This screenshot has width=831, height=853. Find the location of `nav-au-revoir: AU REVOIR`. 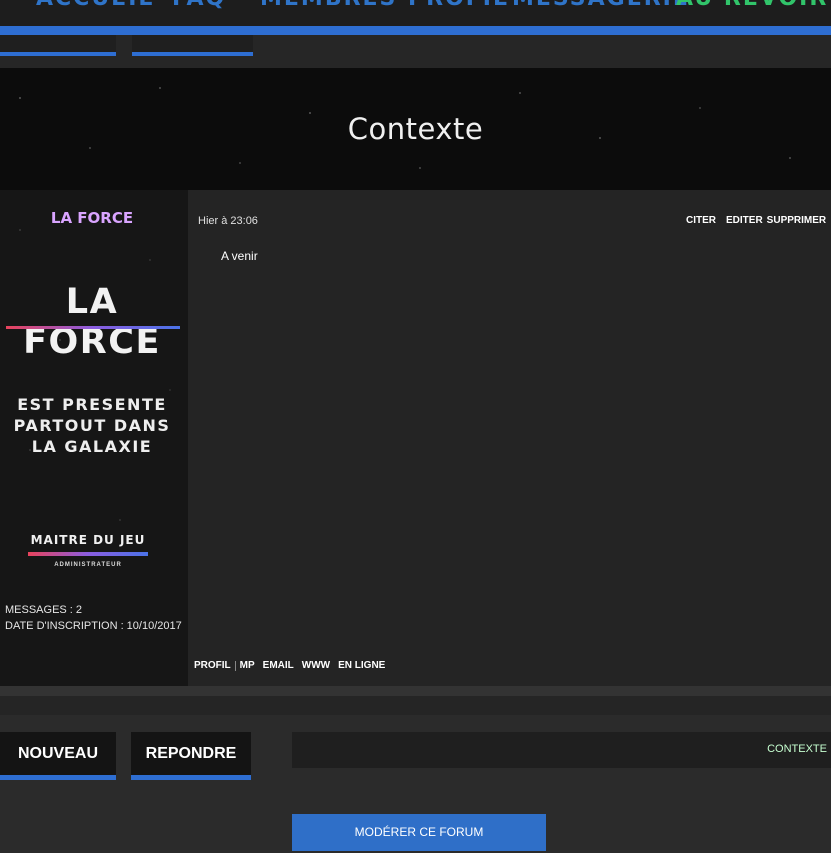

nav-au-revoir: AU REVOIR is located at coordinates (752, 5).